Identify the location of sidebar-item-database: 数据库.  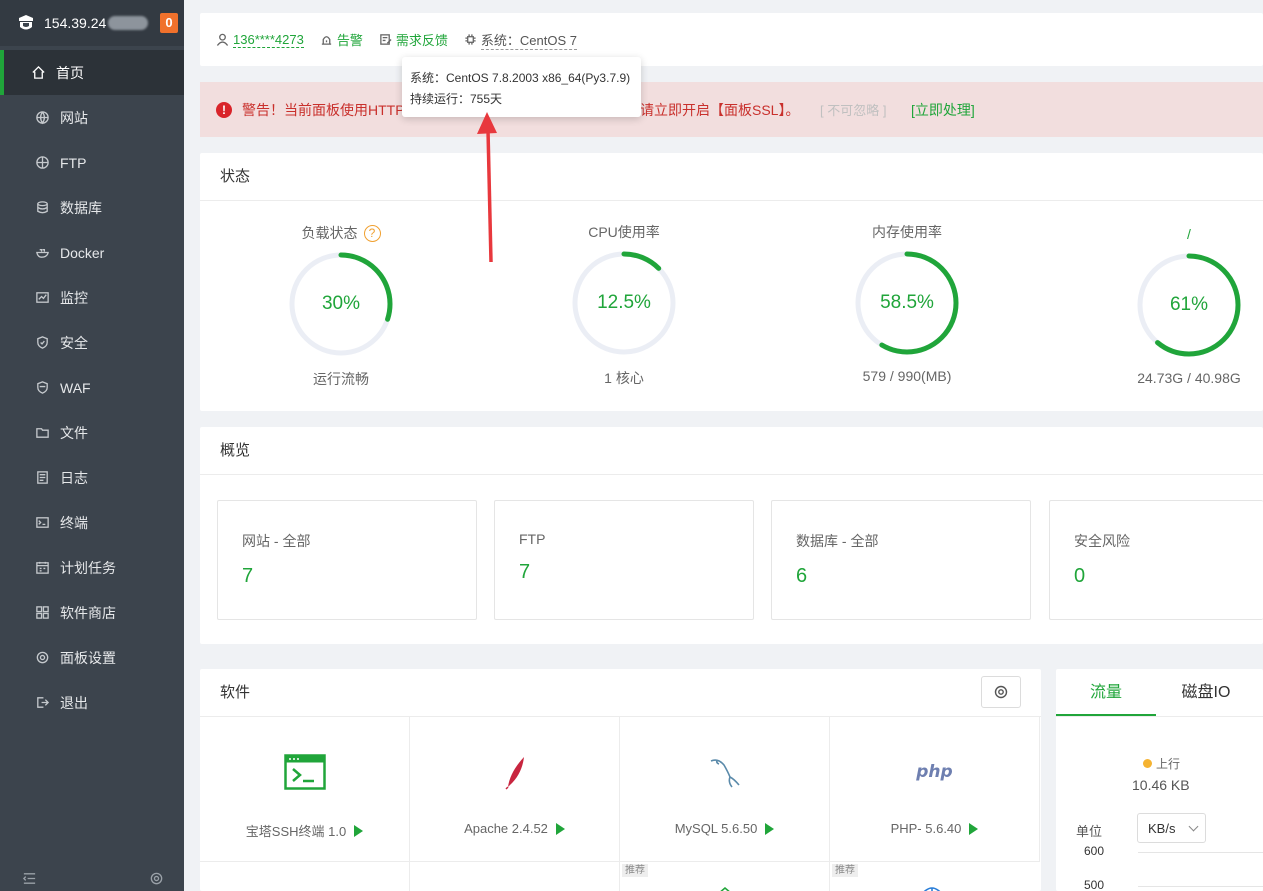
(92, 207).